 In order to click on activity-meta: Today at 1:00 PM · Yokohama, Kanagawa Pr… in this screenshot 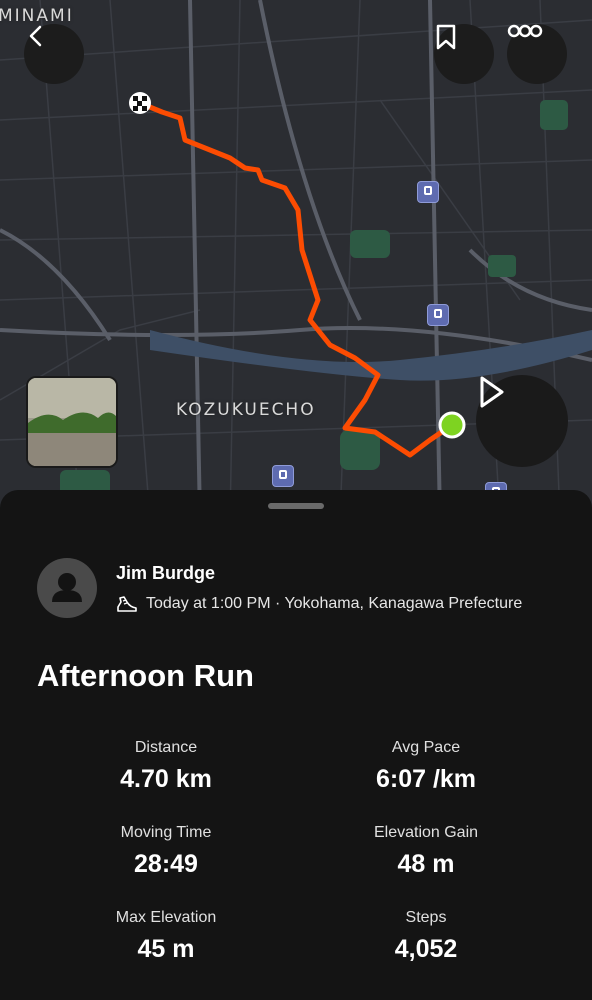, I will do `click(319, 604)`.